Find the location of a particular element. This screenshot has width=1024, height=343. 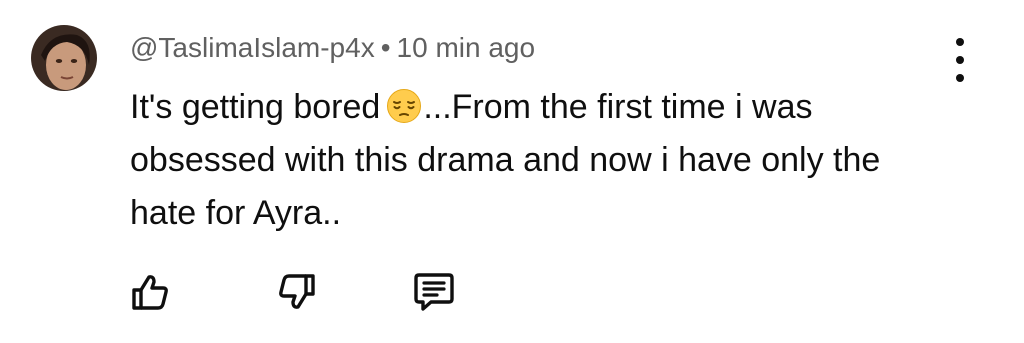

dislike-button is located at coordinates (297, 292).